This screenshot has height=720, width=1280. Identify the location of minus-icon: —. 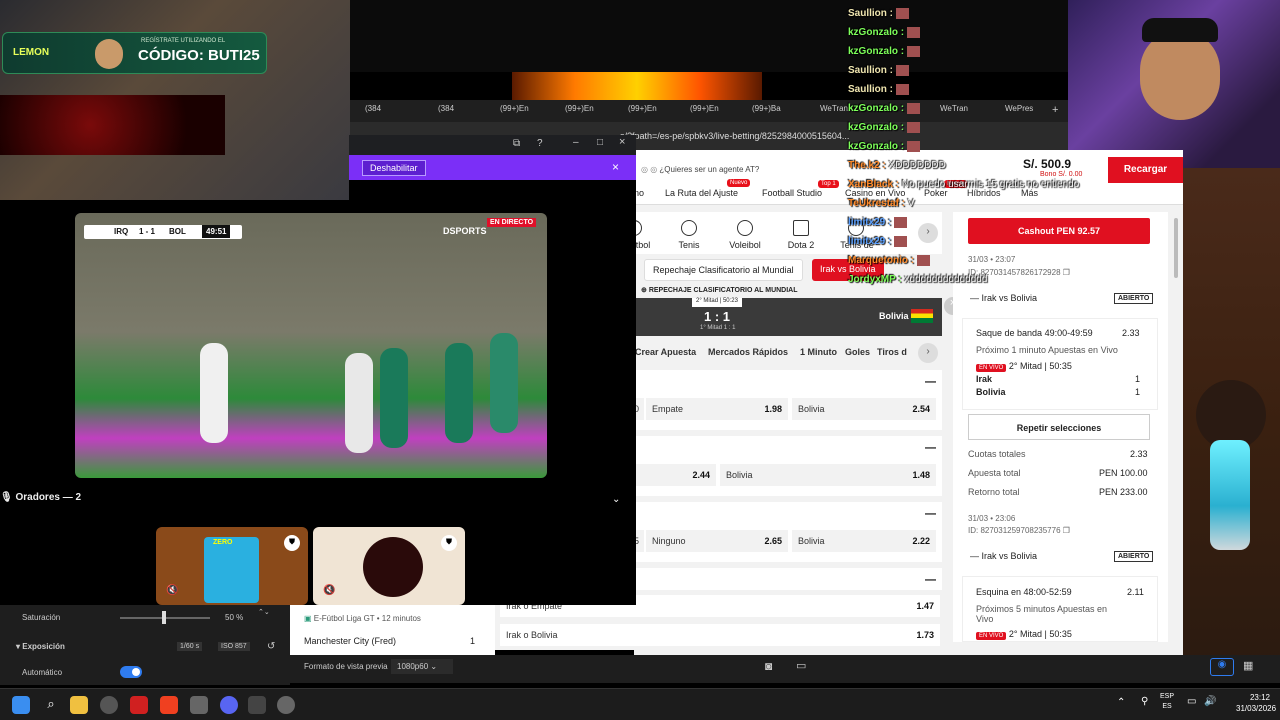
(976, 556).